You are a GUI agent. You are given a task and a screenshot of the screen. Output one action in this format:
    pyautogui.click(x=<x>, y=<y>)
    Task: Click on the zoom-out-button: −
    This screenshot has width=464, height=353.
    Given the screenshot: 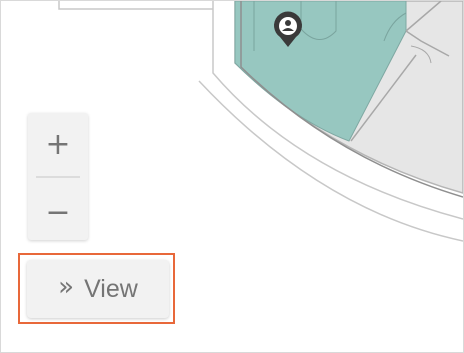 What is the action you would take?
    pyautogui.click(x=58, y=212)
    